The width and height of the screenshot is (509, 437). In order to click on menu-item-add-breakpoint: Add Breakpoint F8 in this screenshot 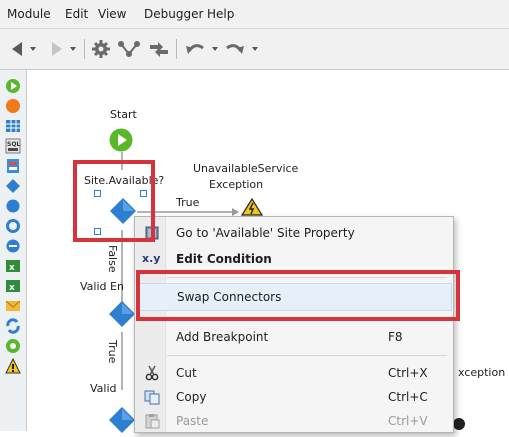, I will do `click(294, 337)`.